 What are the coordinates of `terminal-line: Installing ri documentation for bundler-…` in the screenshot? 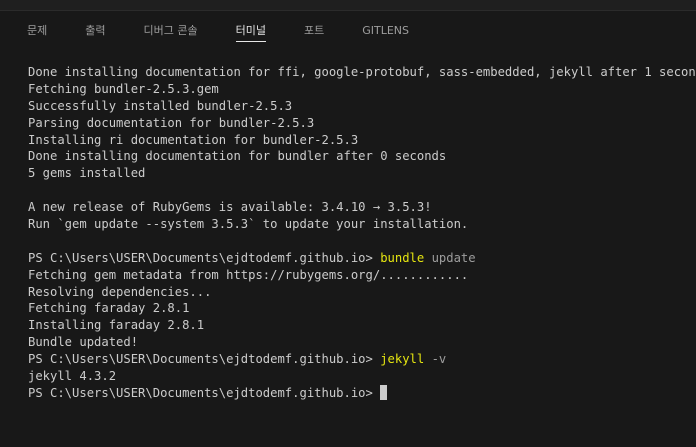 It's located at (193, 139).